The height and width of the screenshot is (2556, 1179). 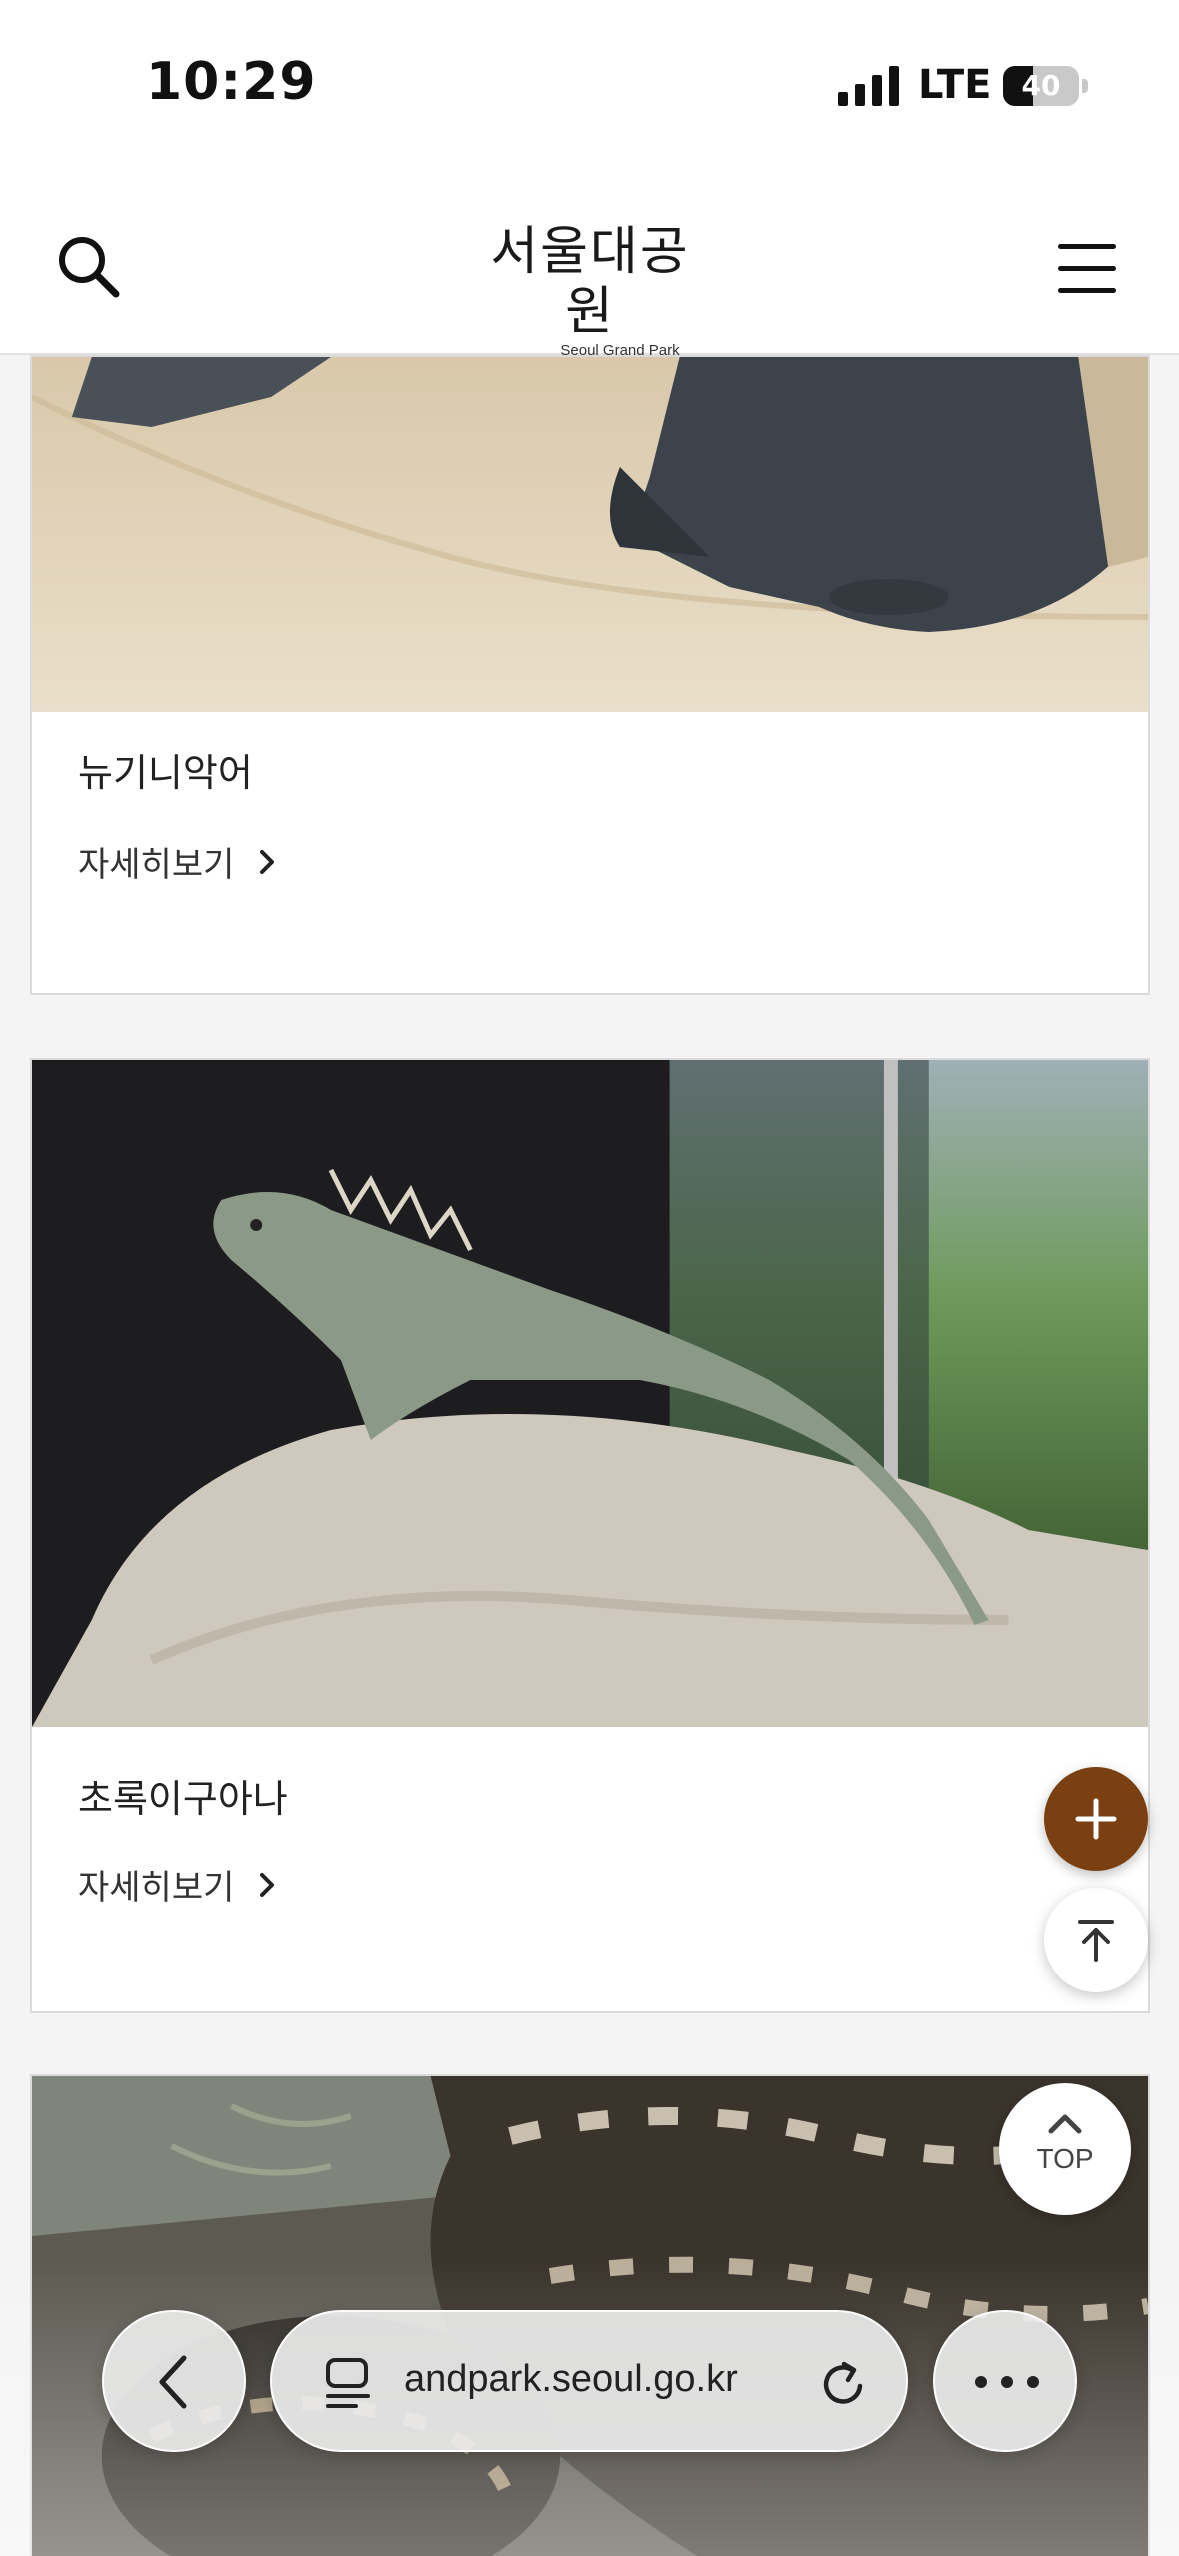 I want to click on site-header: 서울대공원 Seoul Grand Park, so click(x=589, y=269).